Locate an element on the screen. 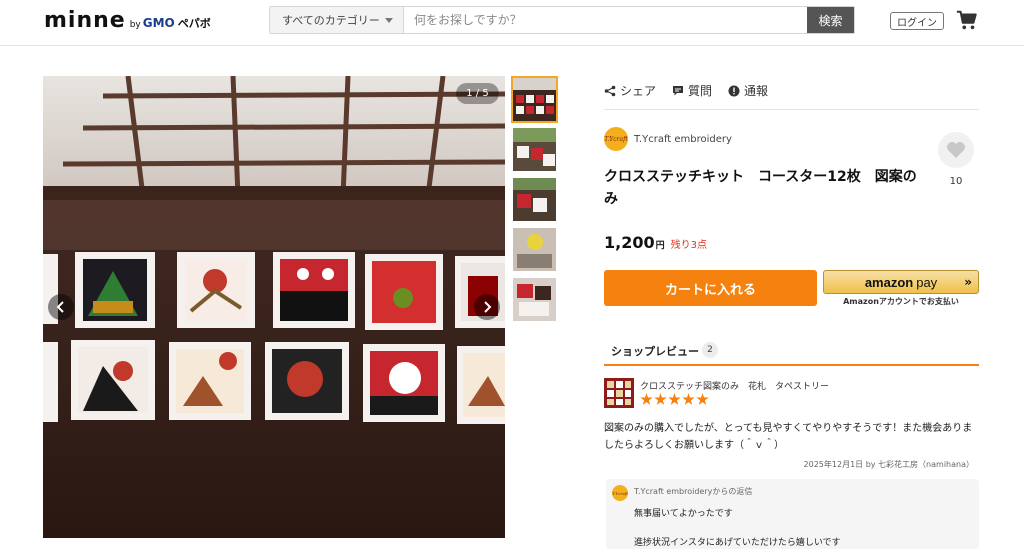 This screenshot has width=1024, height=549. shop-link: T.Ycraft T.Ycraft embroidery is located at coordinates (668, 139).